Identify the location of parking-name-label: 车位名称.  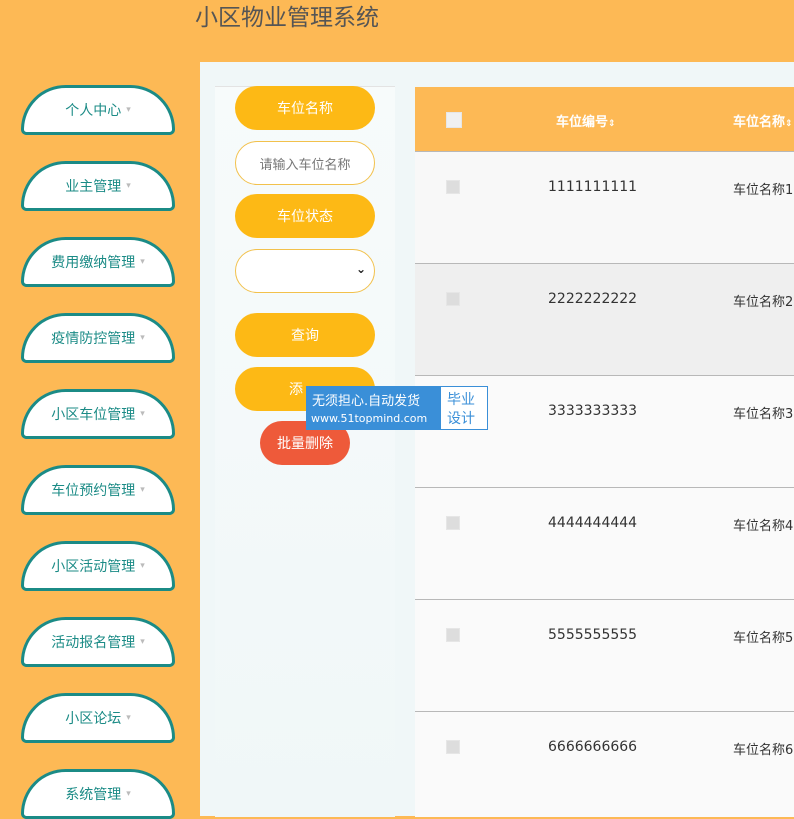
(305, 108).